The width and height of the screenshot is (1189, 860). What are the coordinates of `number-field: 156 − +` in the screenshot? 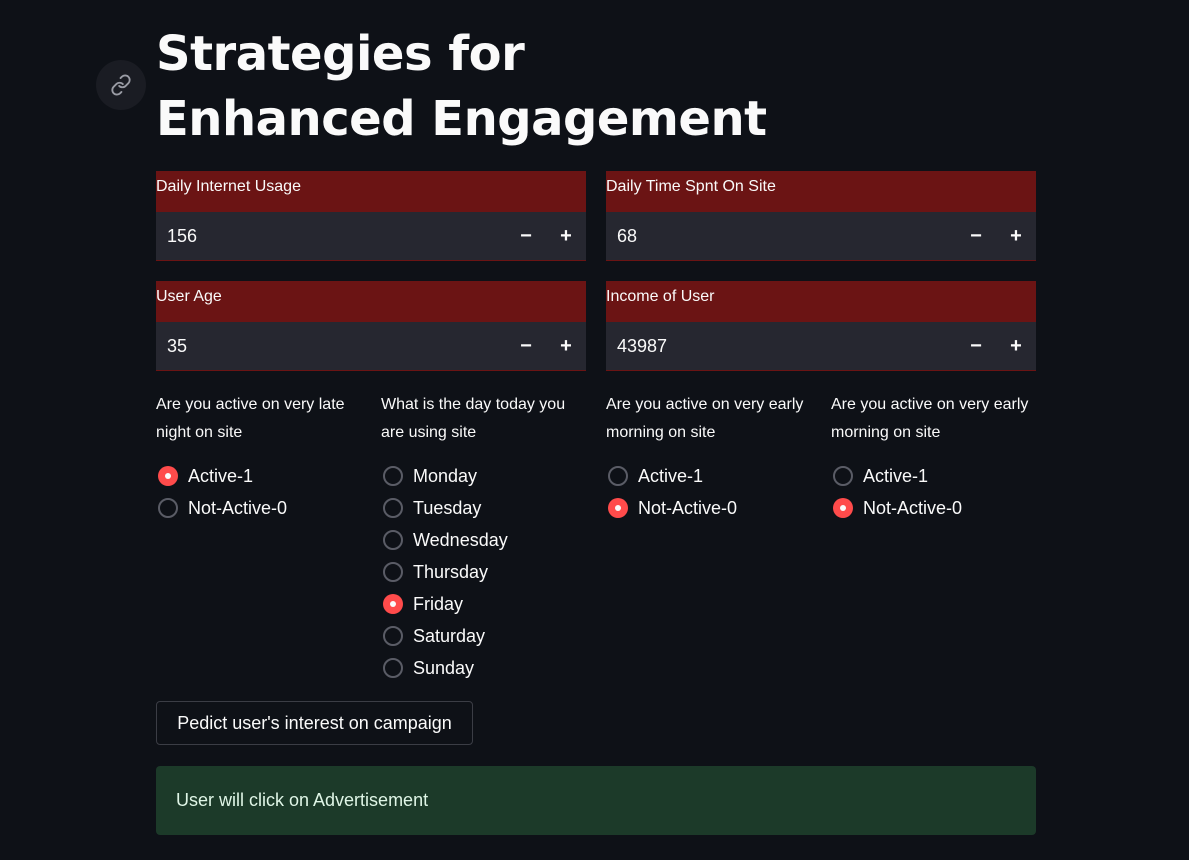 It's located at (371, 236).